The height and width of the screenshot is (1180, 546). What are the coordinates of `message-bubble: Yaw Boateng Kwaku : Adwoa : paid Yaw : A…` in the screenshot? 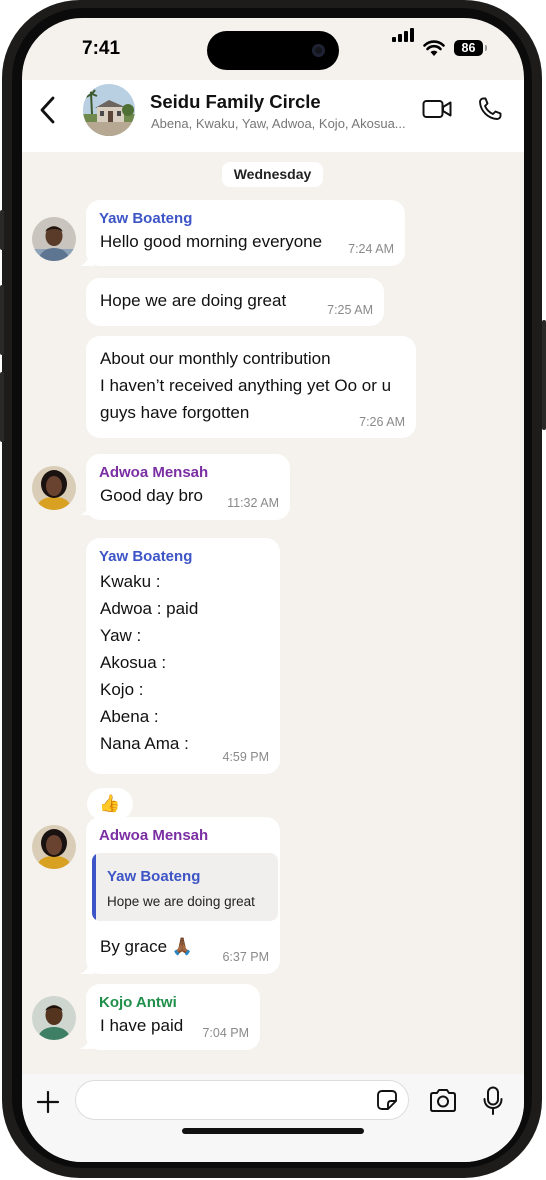 It's located at (183, 656).